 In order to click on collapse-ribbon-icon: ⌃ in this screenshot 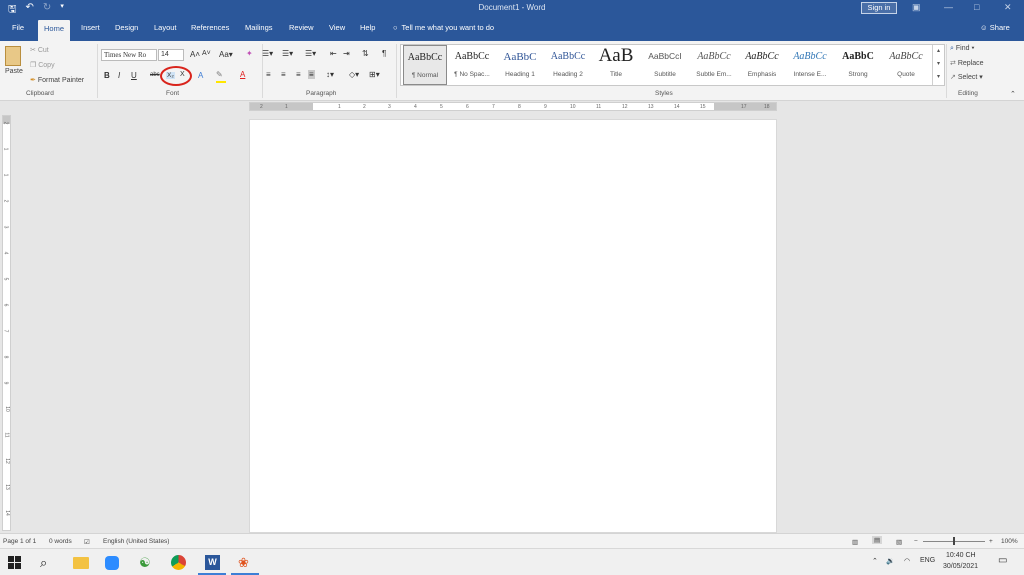, I will do `click(1013, 94)`.